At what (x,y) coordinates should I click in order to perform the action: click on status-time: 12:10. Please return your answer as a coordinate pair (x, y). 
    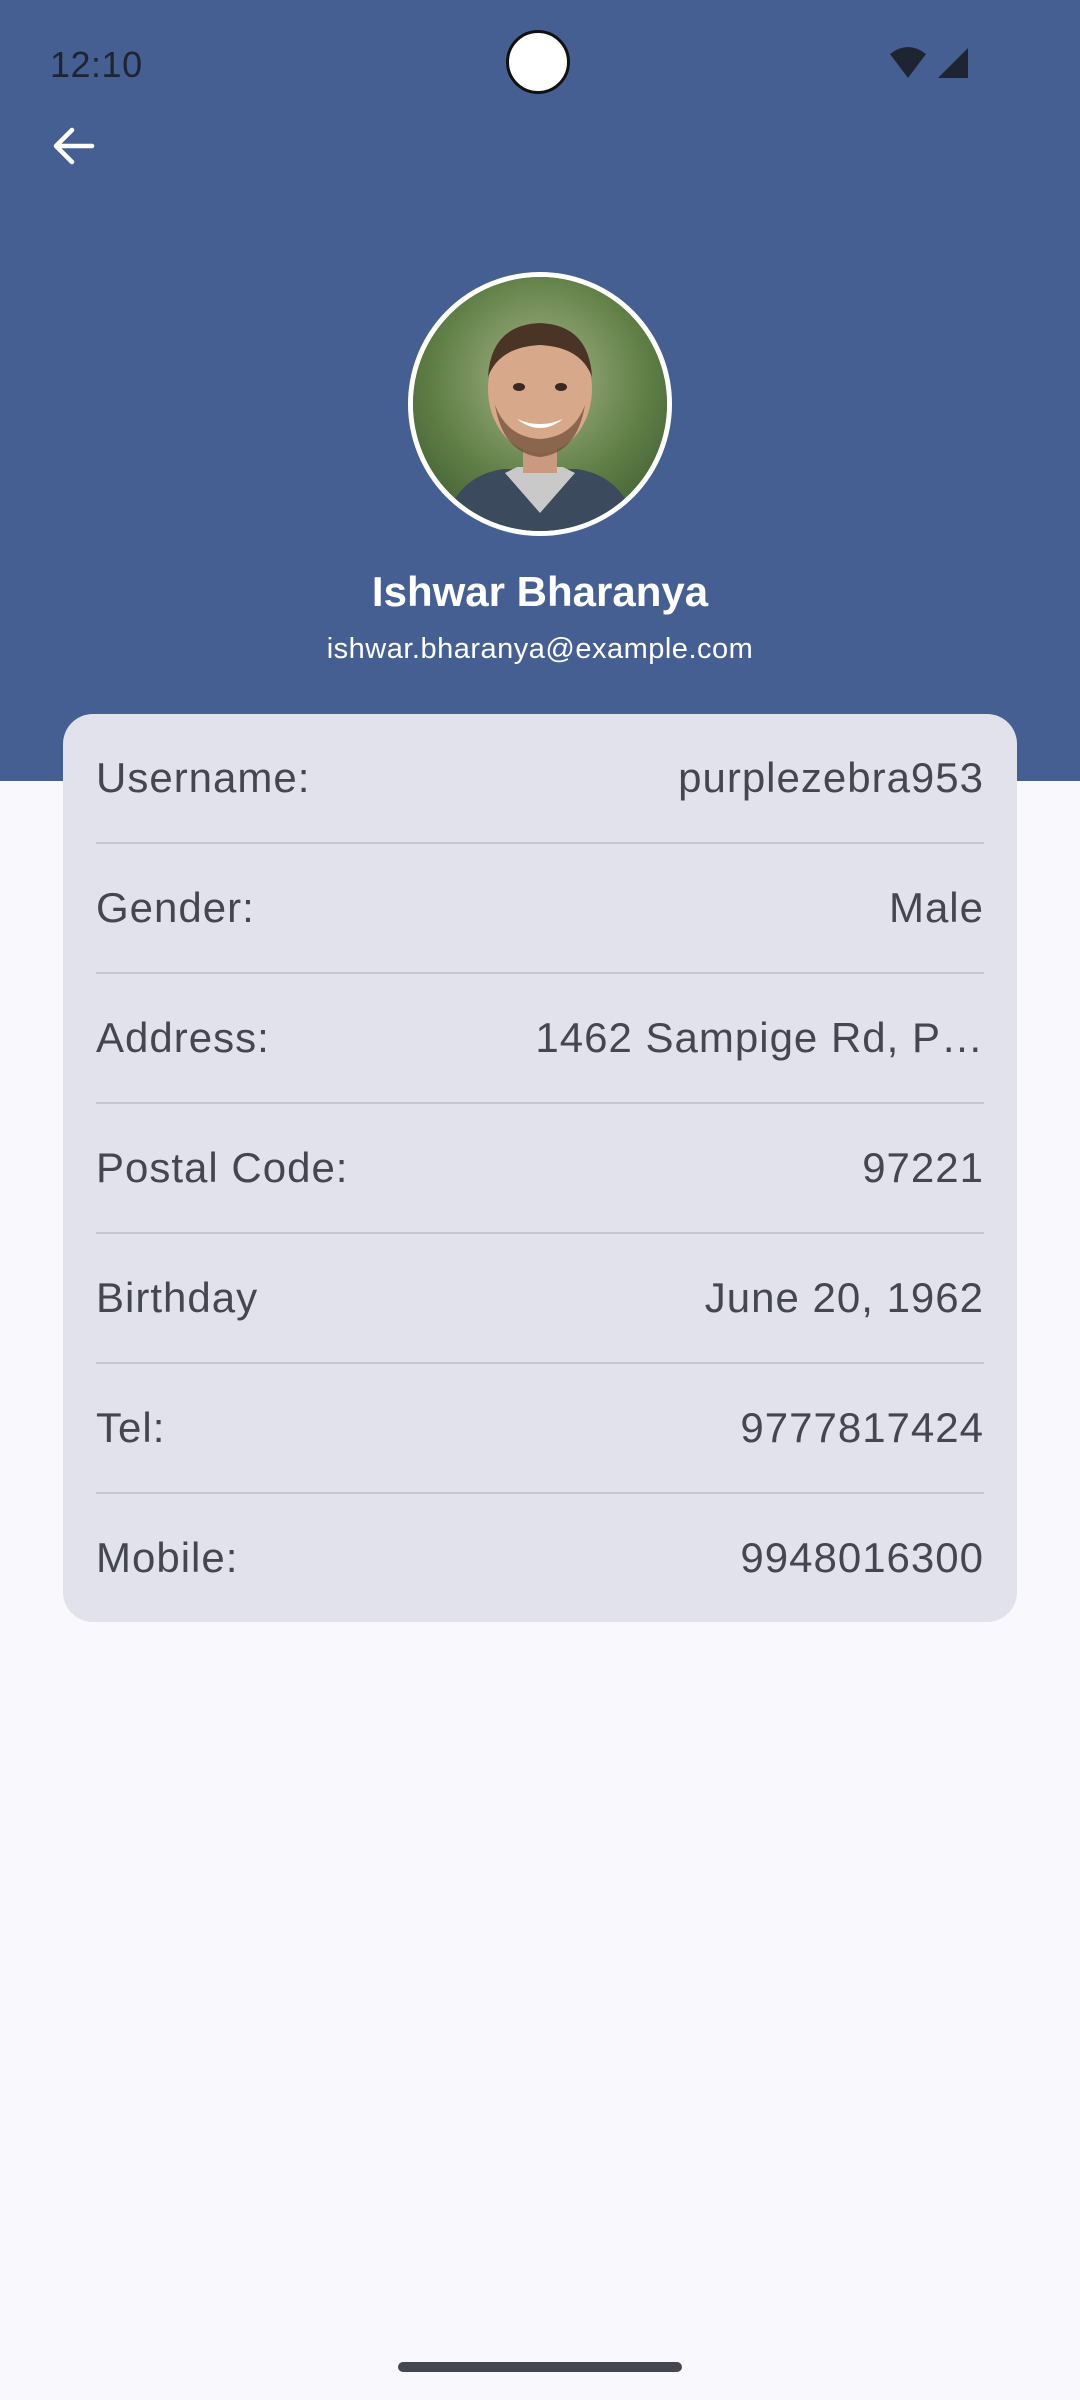
    Looking at the image, I should click on (96, 64).